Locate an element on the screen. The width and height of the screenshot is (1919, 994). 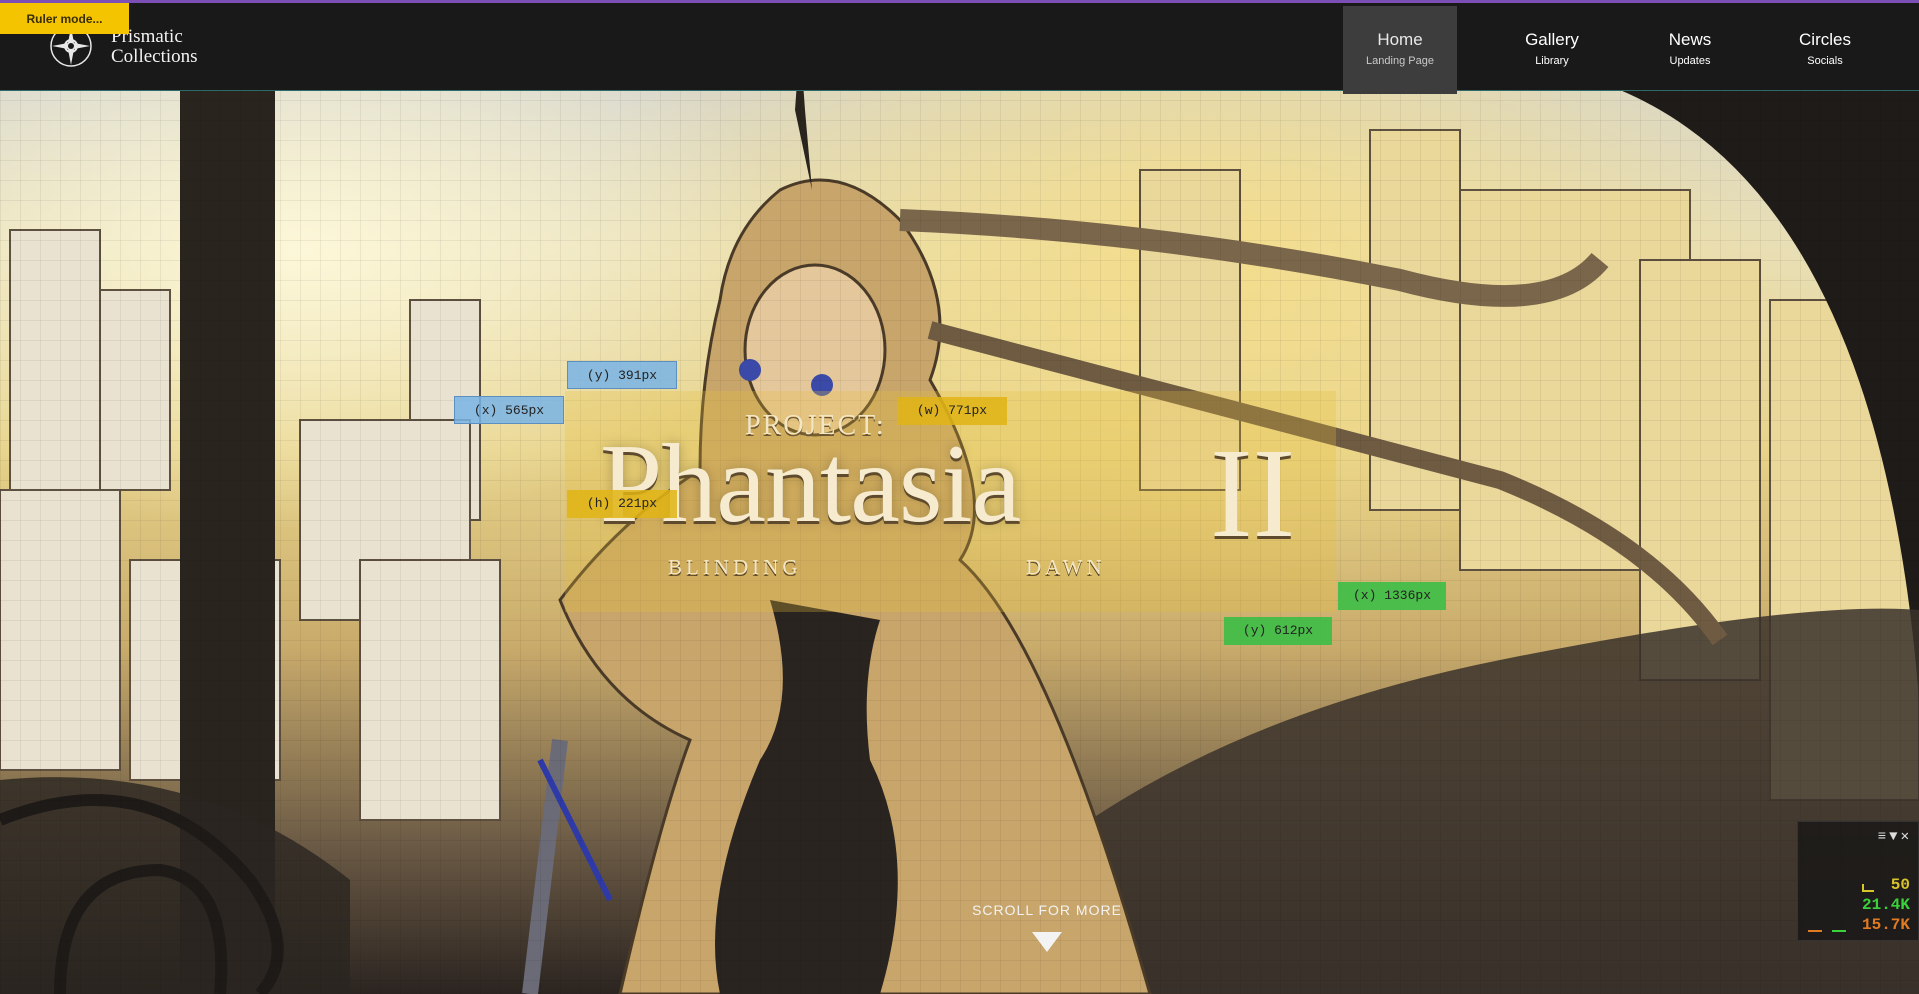
nav-item-circles: Circles Socials is located at coordinates (1825, 50).